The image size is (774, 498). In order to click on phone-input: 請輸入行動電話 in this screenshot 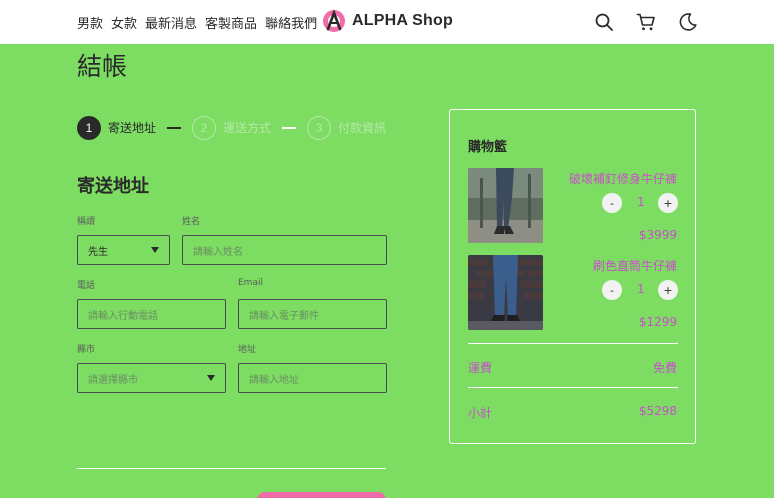, I will do `click(151, 314)`.